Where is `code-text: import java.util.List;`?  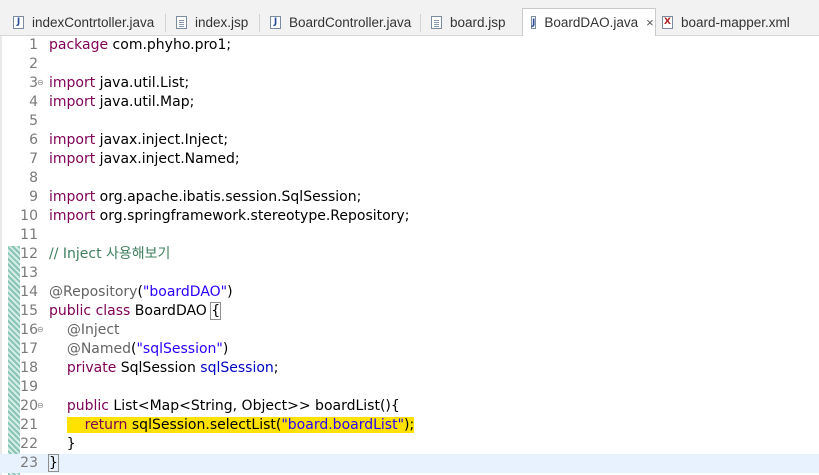 code-text: import java.util.List; is located at coordinates (119, 83).